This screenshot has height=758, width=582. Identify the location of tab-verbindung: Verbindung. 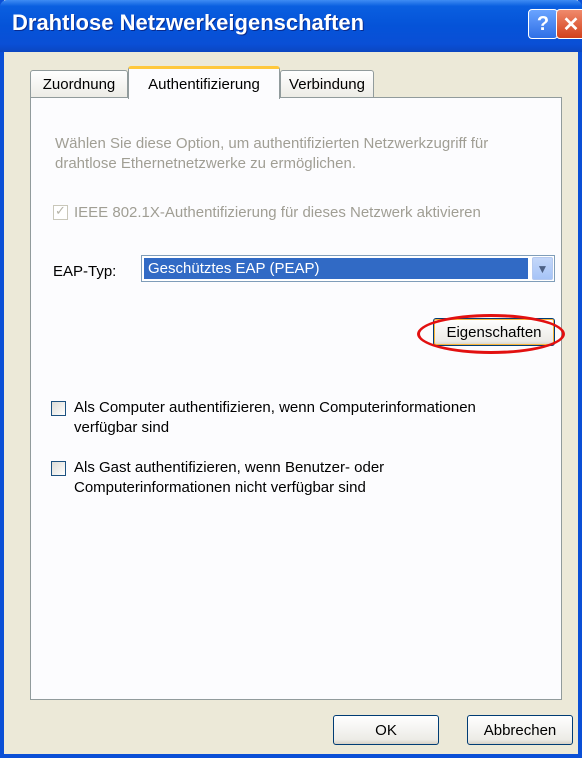
(327, 84).